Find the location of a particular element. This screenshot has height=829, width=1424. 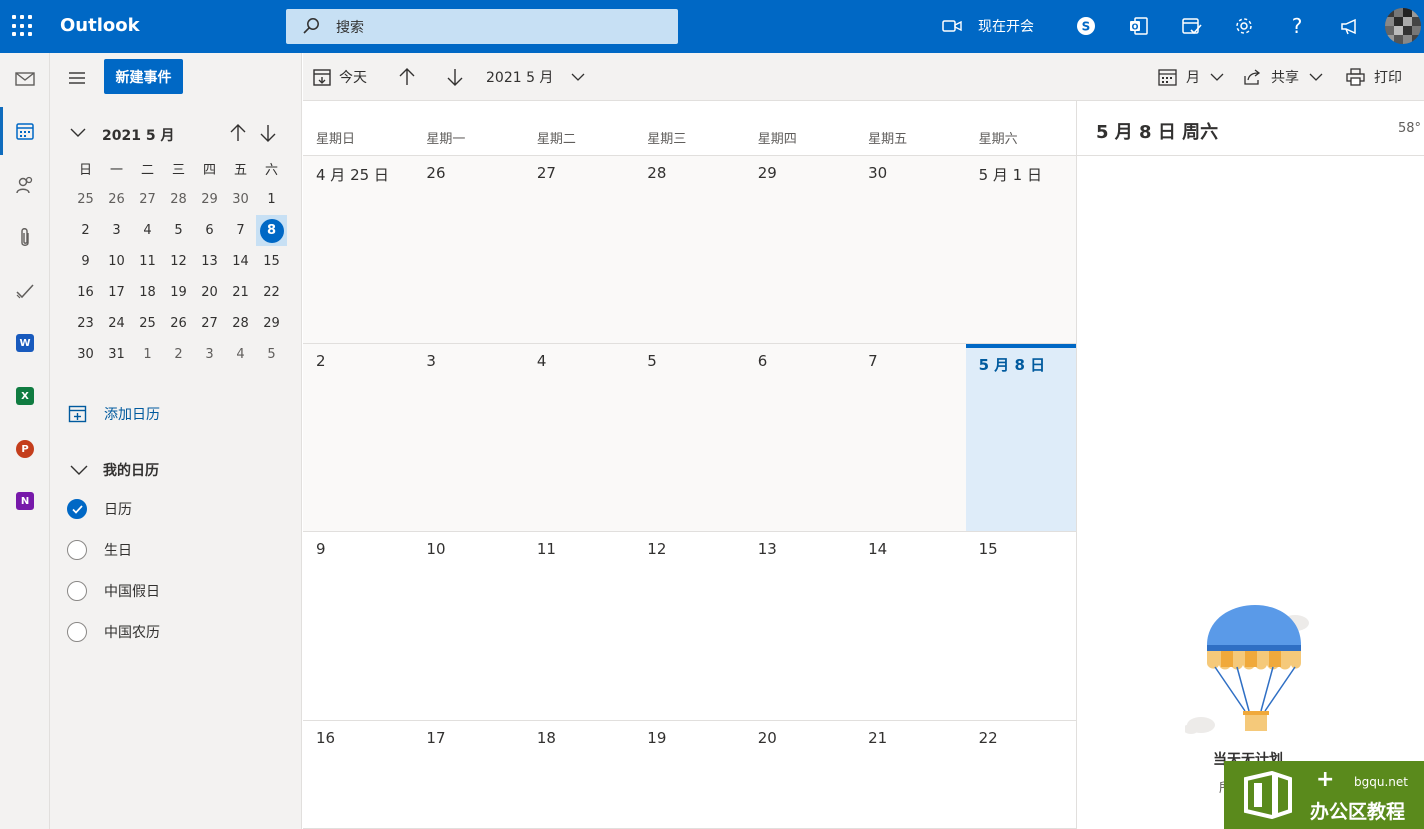

app-name: Outlook is located at coordinates (100, 25).